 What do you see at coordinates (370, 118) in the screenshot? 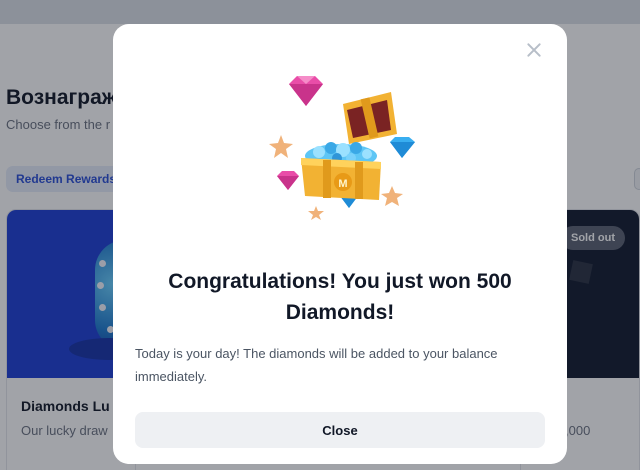
I see `chest-lid` at bounding box center [370, 118].